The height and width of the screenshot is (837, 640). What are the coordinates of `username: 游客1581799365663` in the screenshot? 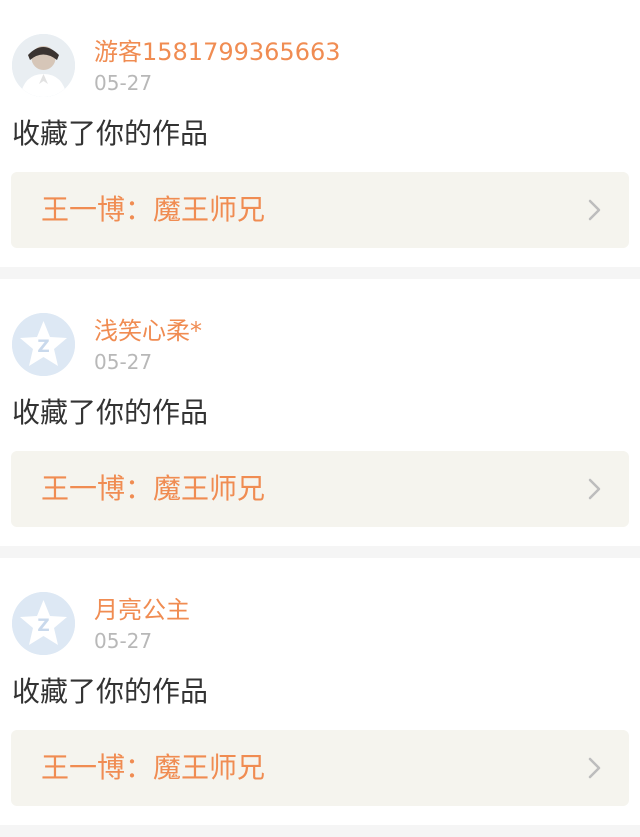 It's located at (217, 52).